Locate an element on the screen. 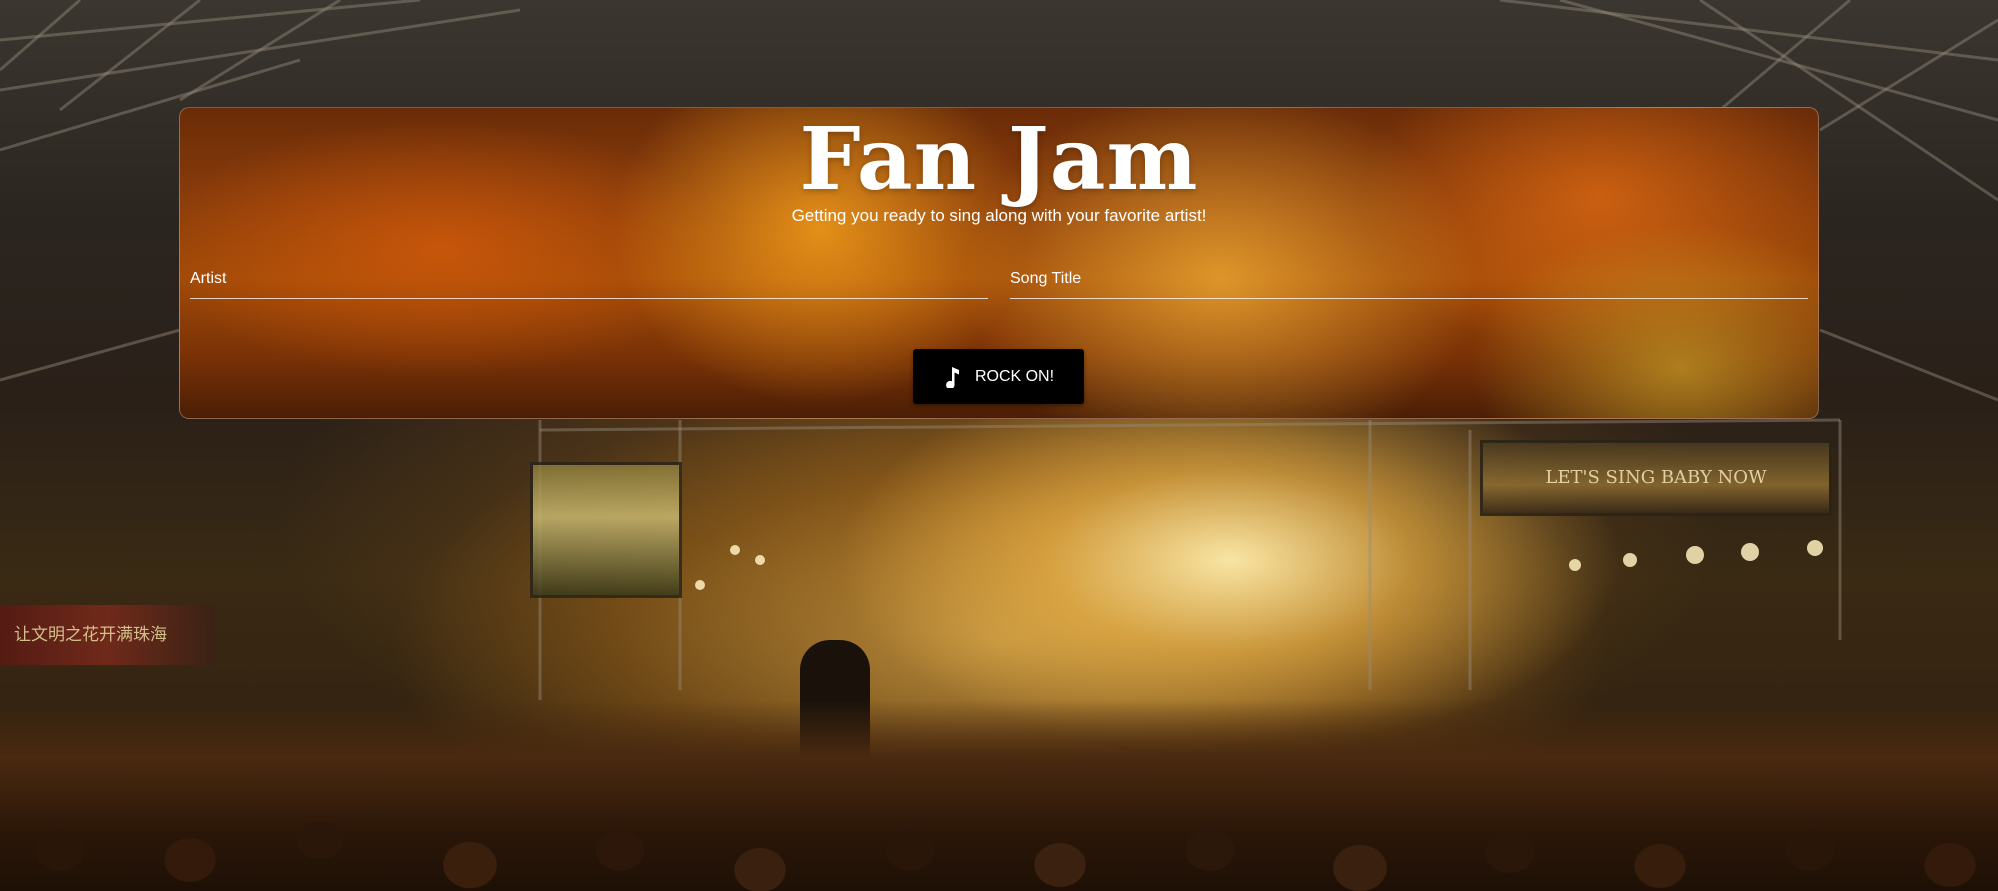 This screenshot has height=891, width=1998. venue-banner-text: 让文明之花开满珠海 is located at coordinates (90, 635).